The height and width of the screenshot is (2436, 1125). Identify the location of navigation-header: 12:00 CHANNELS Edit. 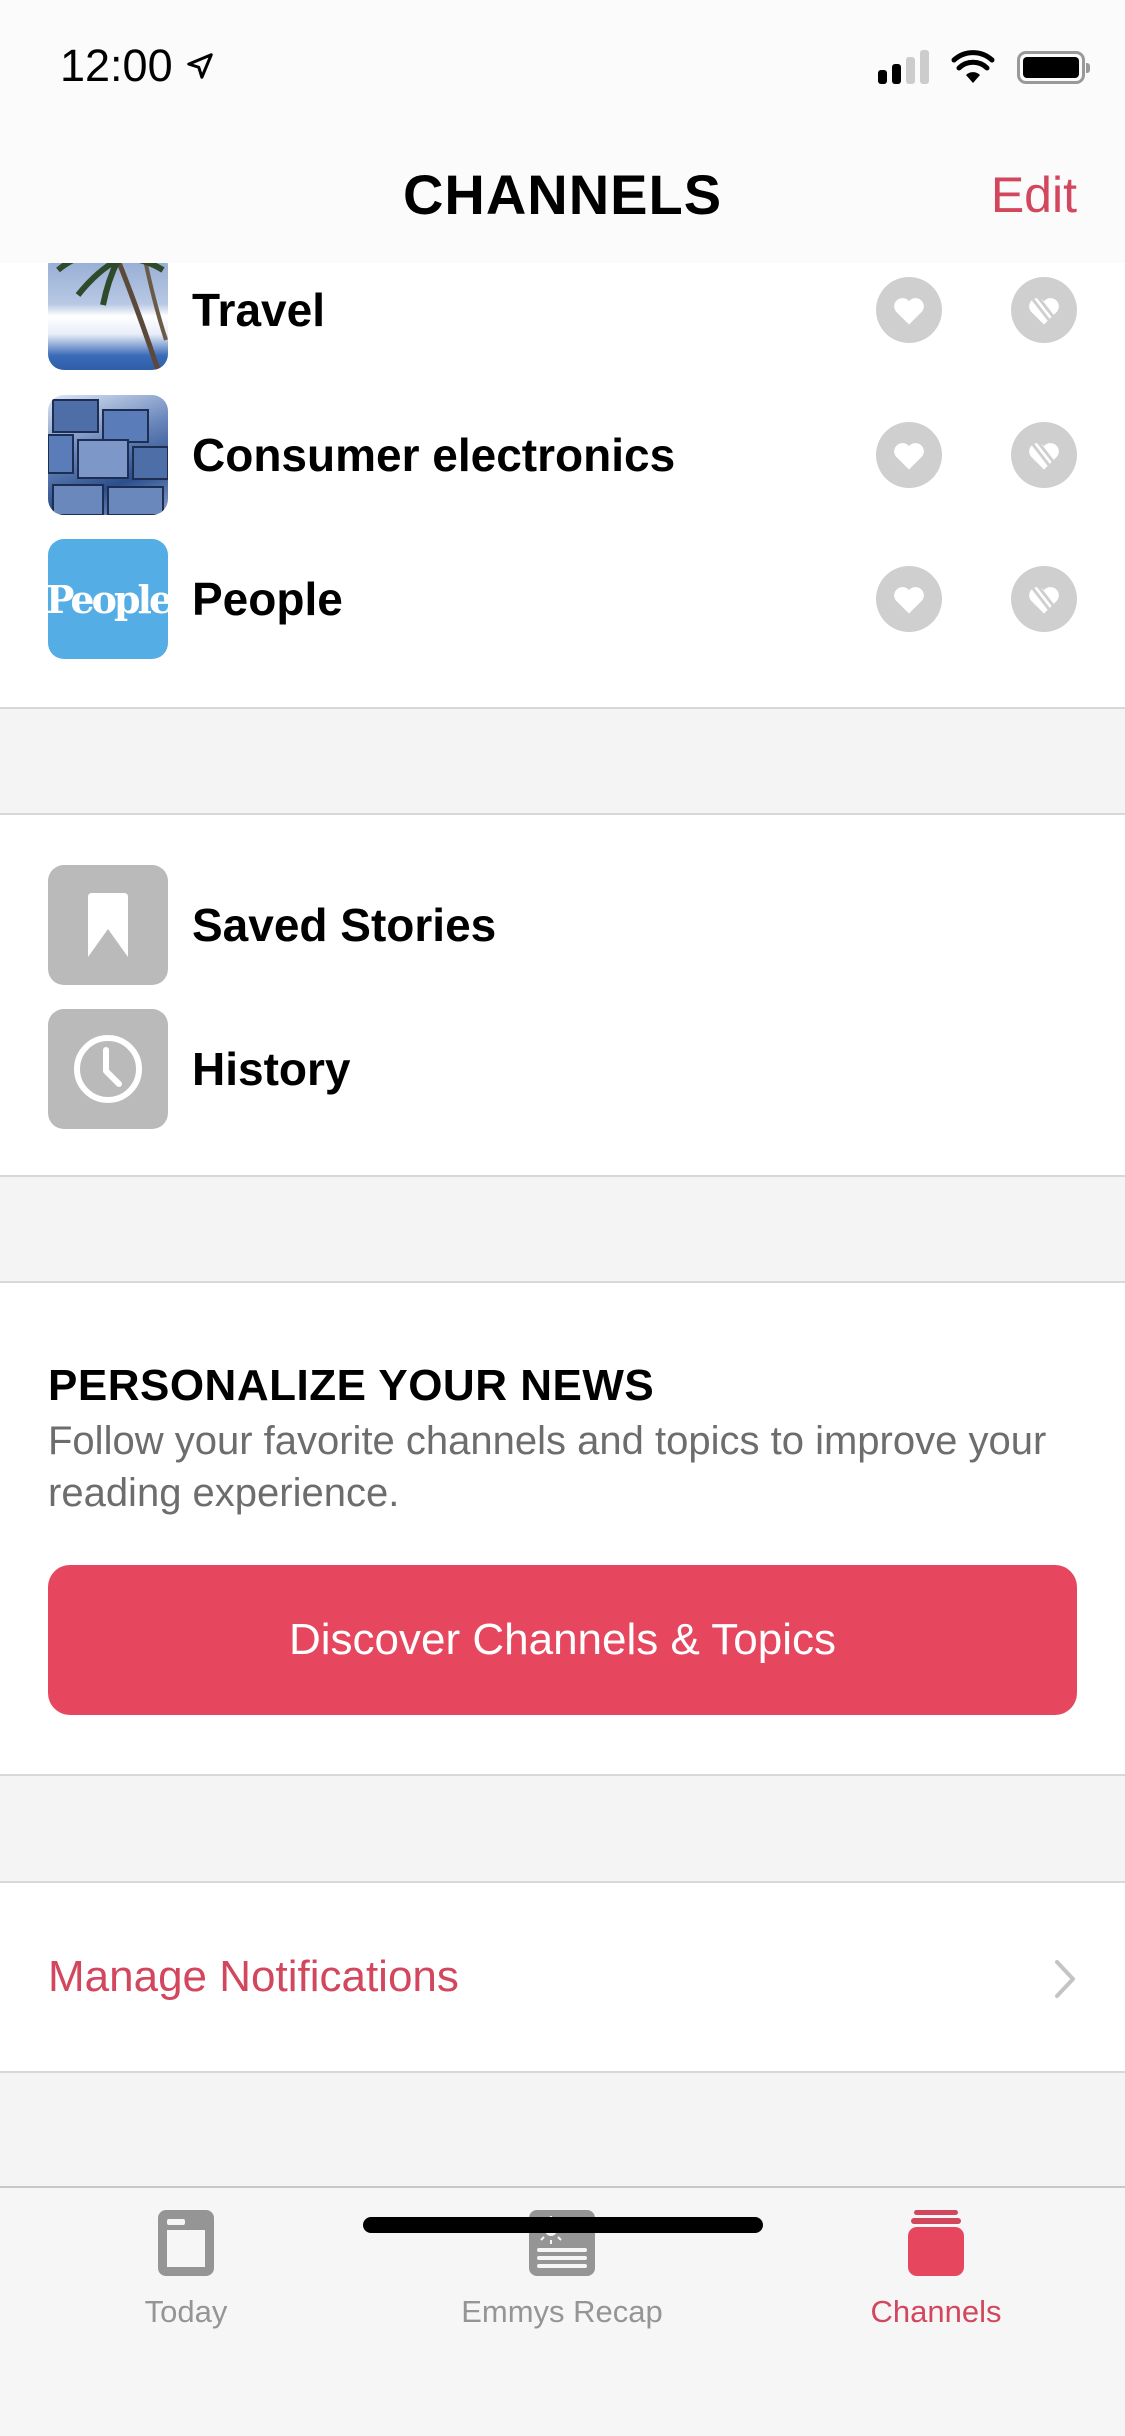
(562, 131).